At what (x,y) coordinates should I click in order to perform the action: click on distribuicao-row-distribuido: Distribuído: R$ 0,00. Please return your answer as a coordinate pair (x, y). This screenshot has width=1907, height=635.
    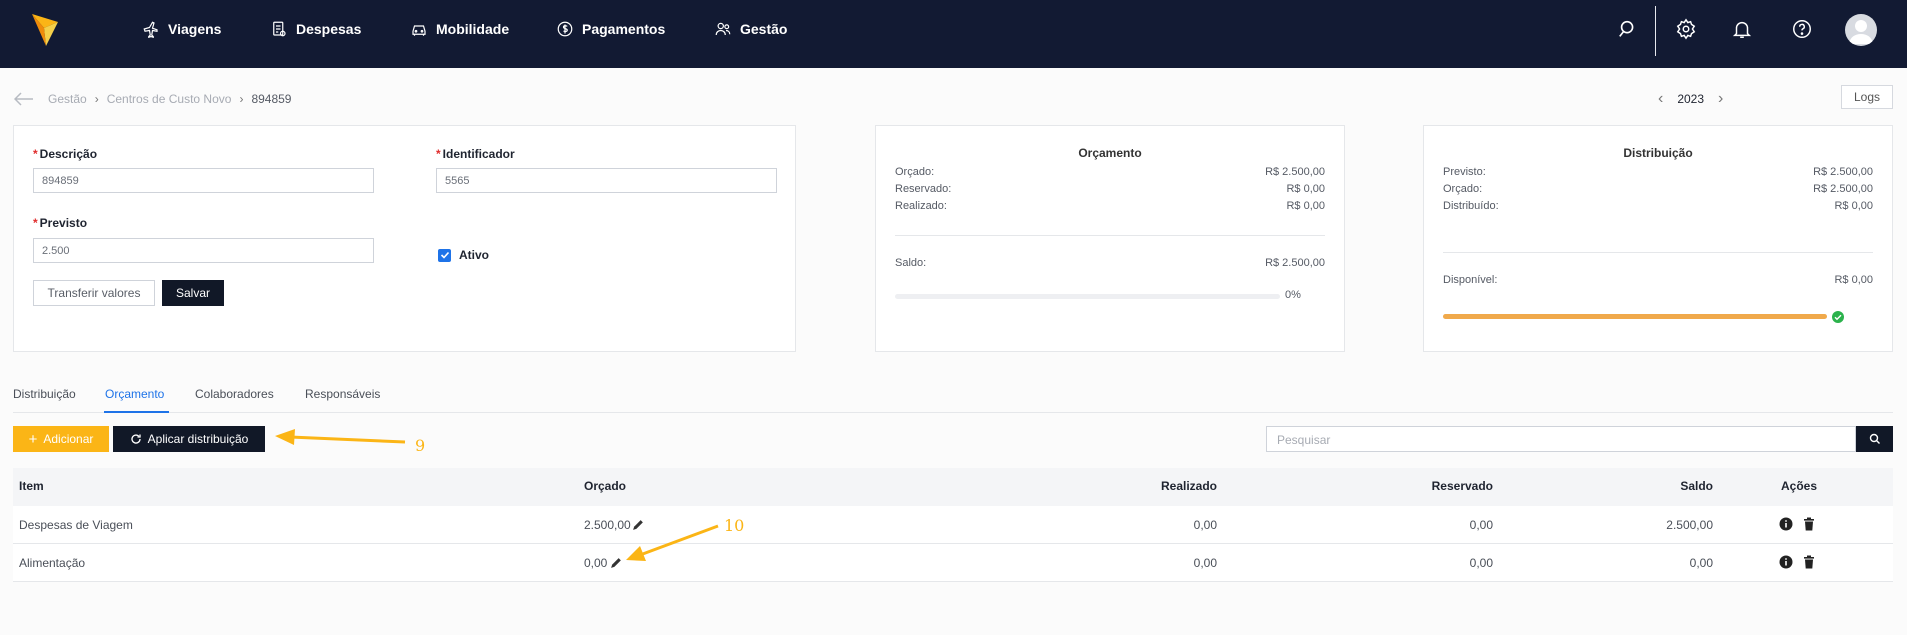
    Looking at the image, I should click on (1658, 206).